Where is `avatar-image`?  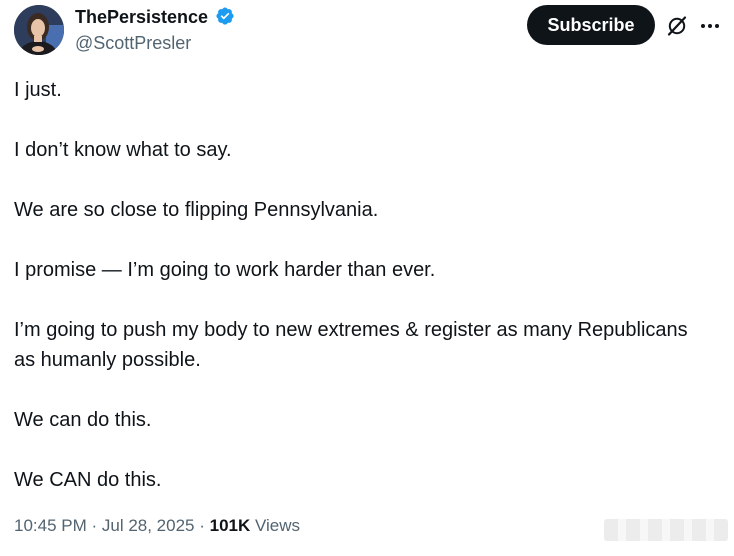 avatar-image is located at coordinates (39, 30).